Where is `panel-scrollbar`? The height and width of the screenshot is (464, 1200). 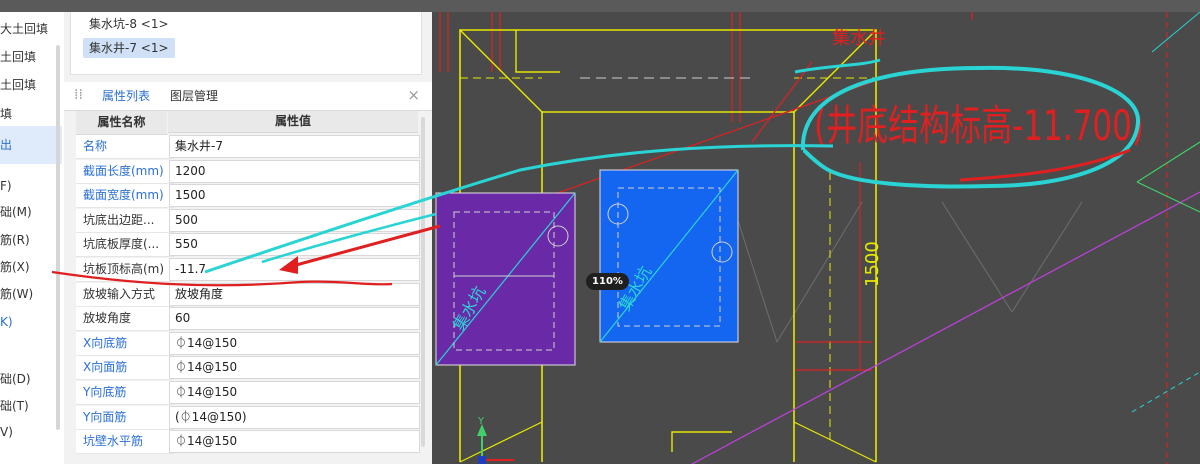
panel-scrollbar is located at coordinates (423, 282).